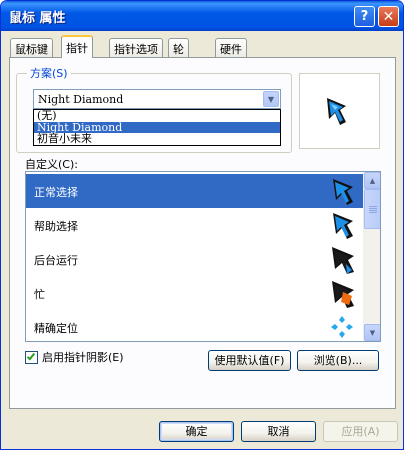  Describe the element at coordinates (343, 294) in the screenshot. I see `busy-cursor-icon` at that location.